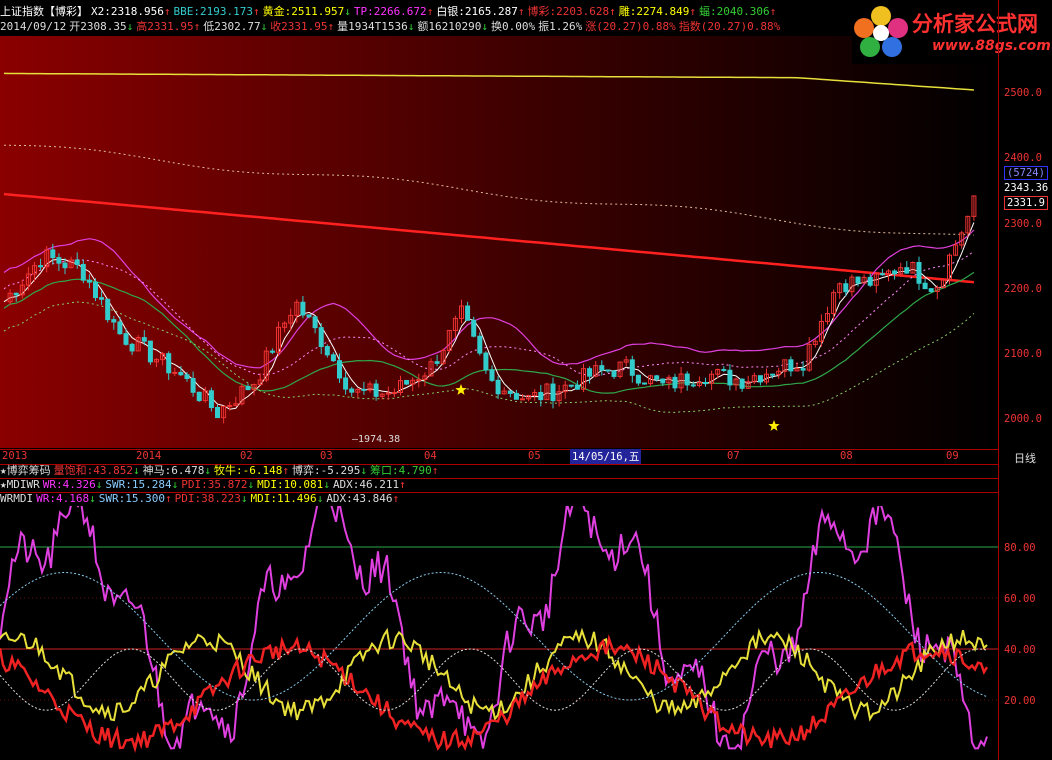 The image size is (1052, 760). I want to click on axis-tick-2100: 2100.0, so click(1023, 354).